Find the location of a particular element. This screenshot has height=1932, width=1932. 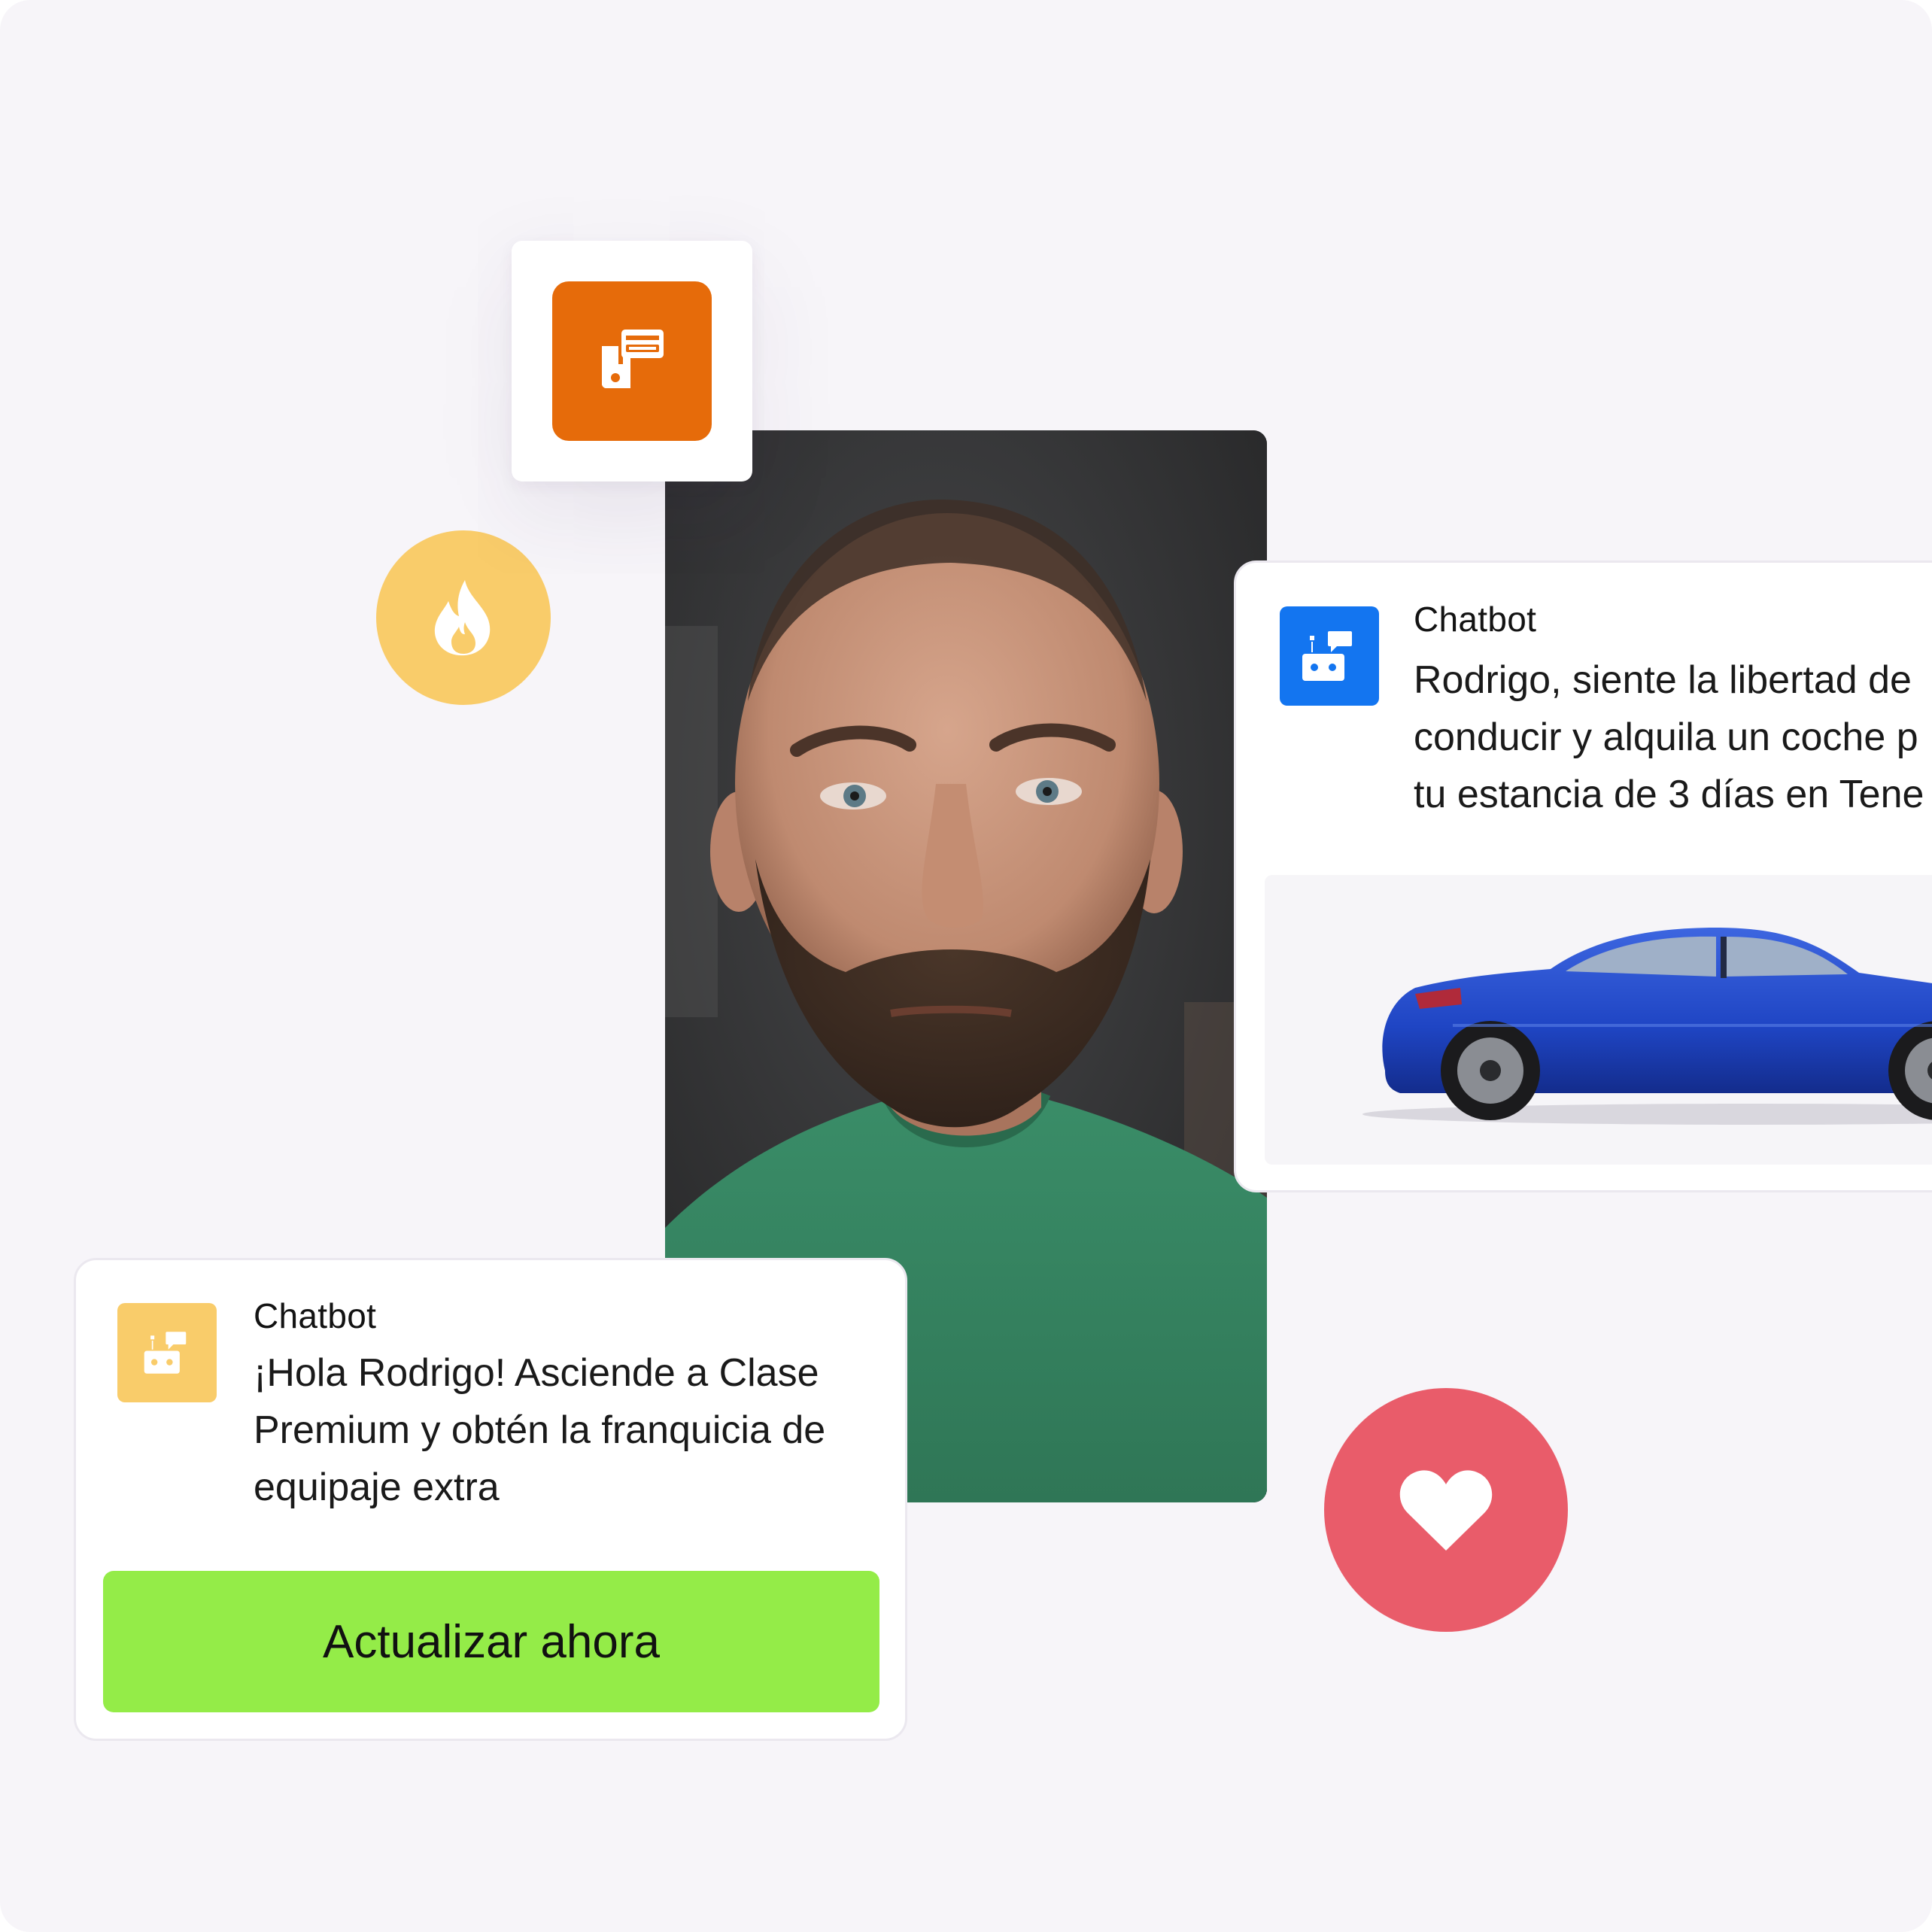

upgrade-now-button: Actualizar ahora is located at coordinates (491, 1642).